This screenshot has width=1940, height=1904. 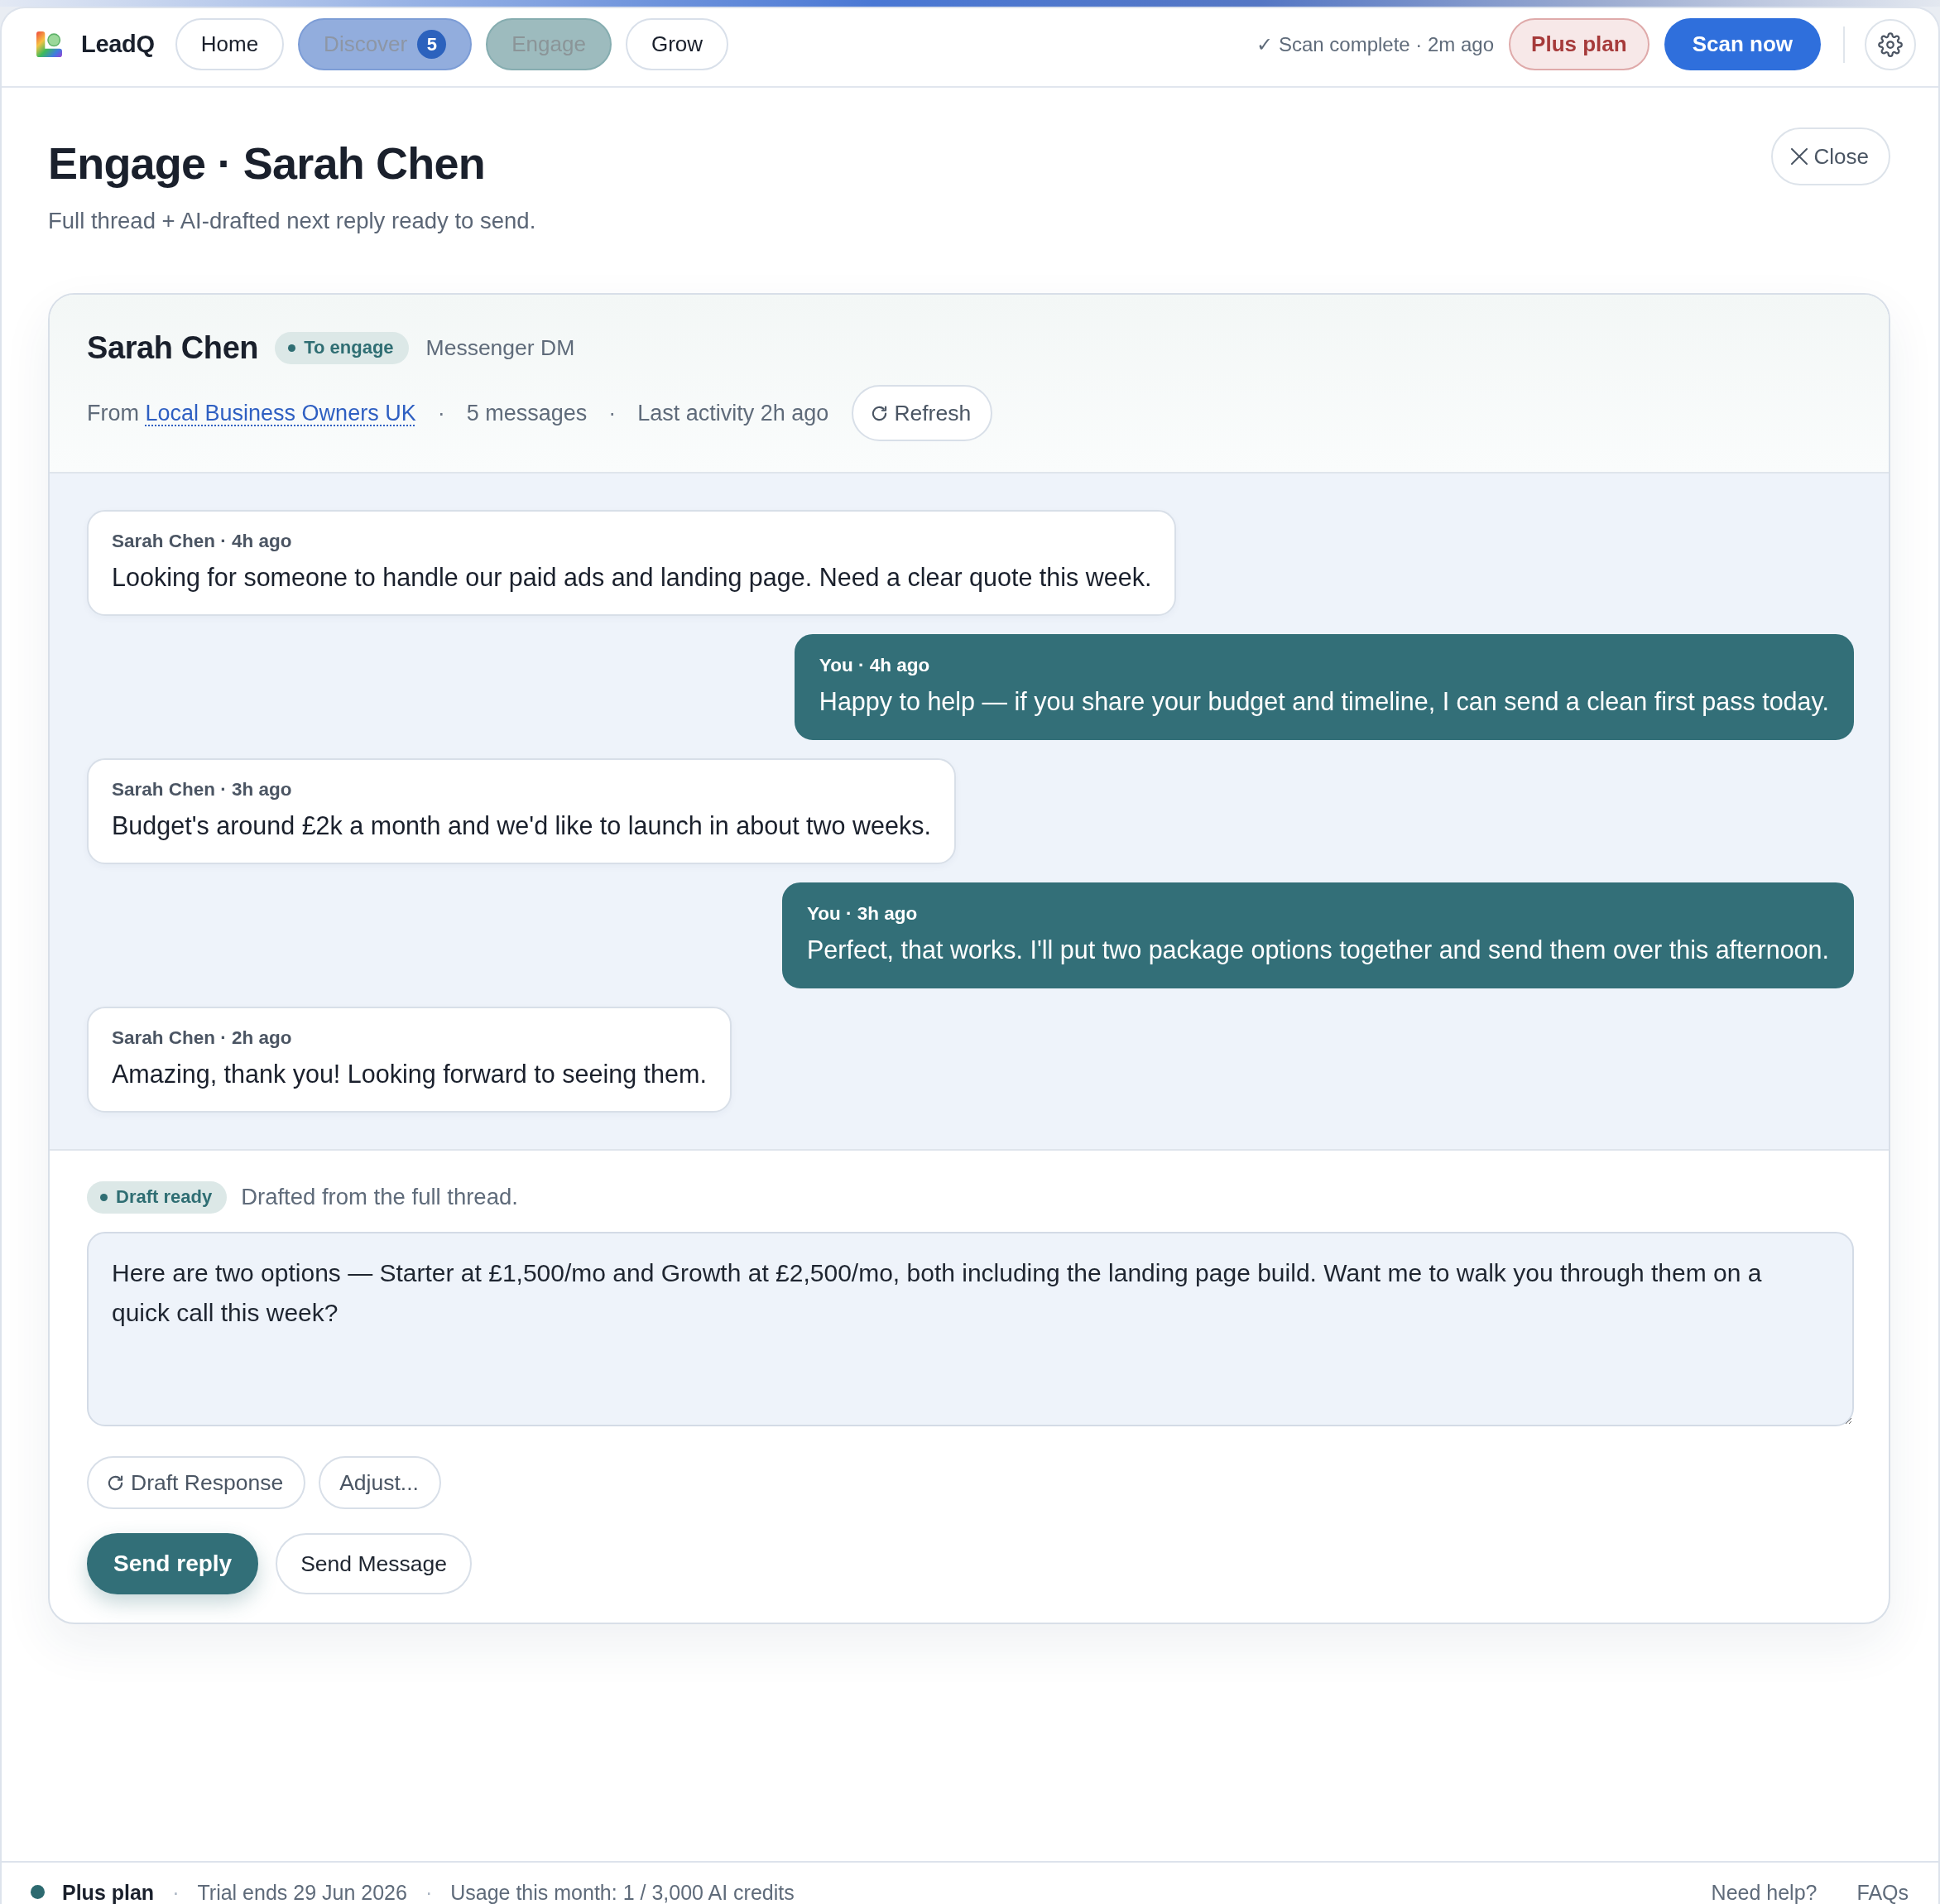 What do you see at coordinates (1742, 44) in the screenshot?
I see `scan-now-button: Scan now` at bounding box center [1742, 44].